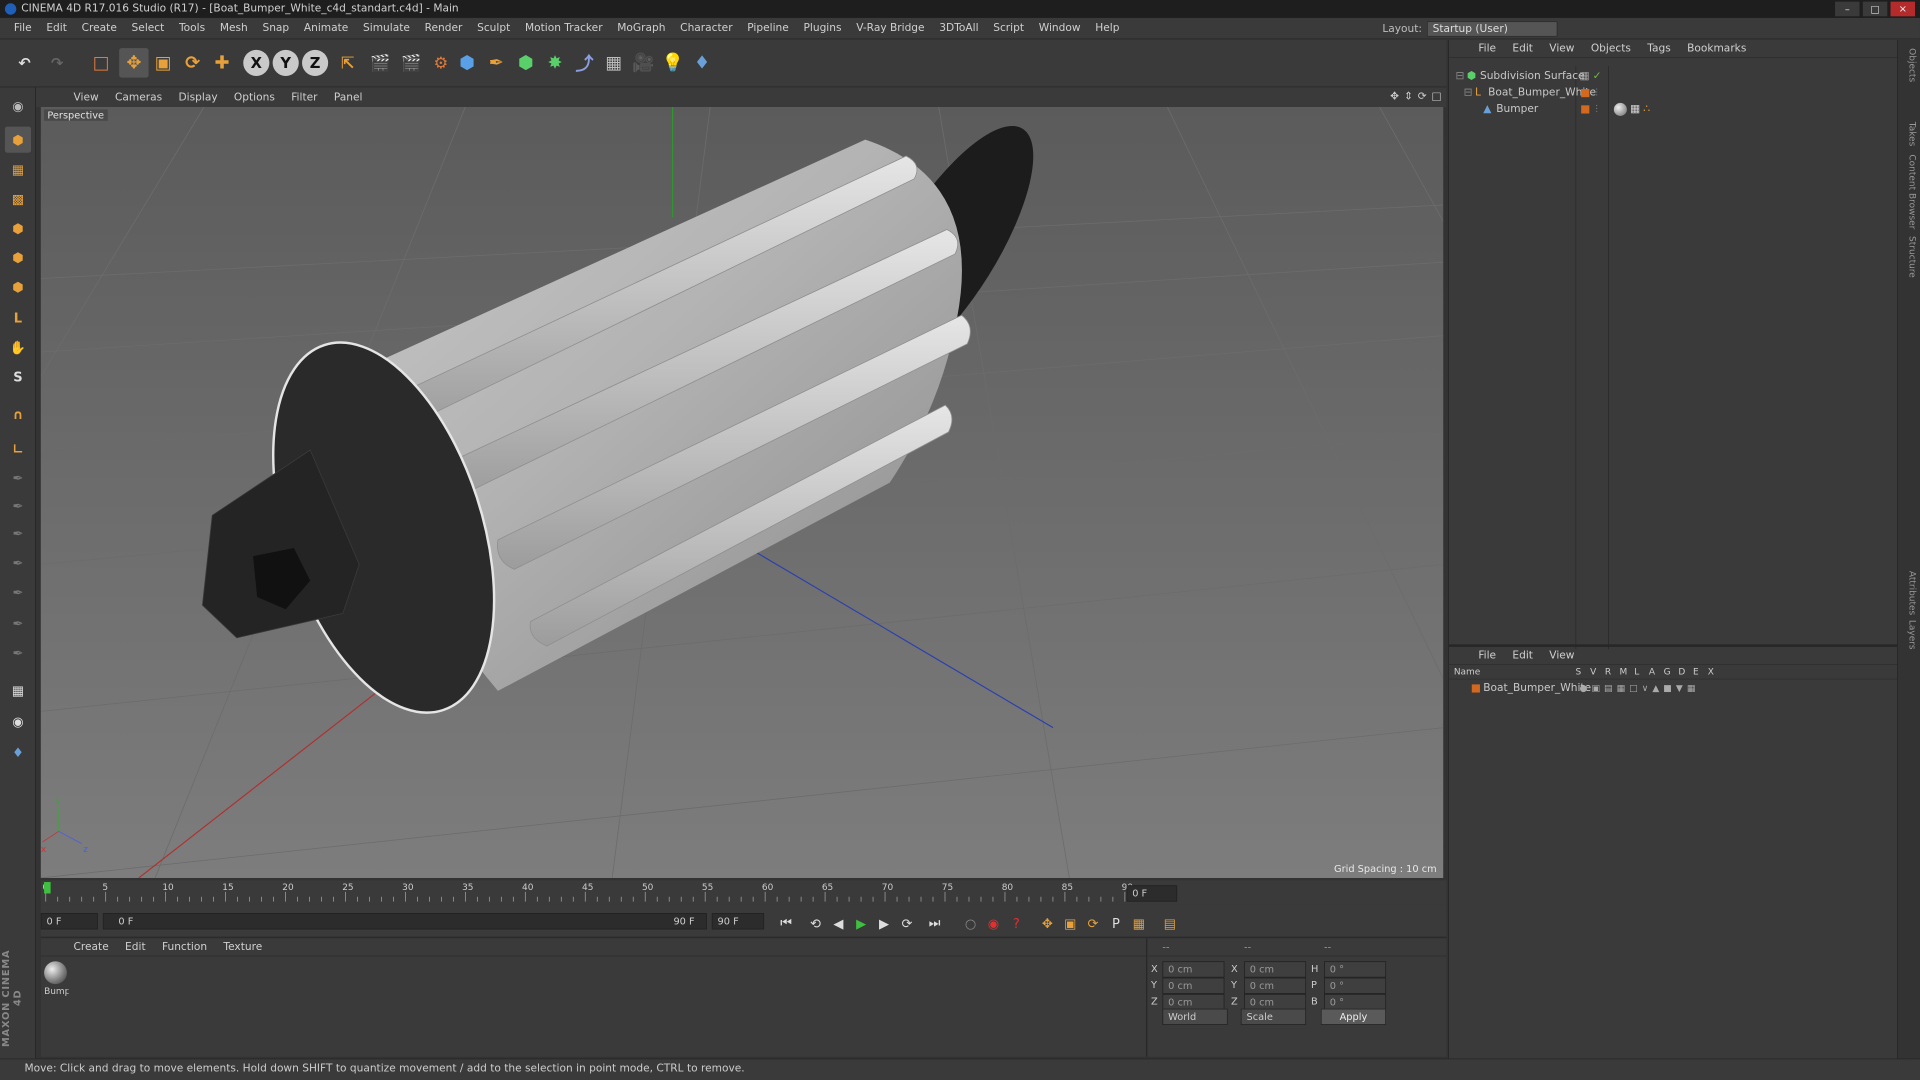  I want to click on parameter-key-icon: P, so click(1115, 922).